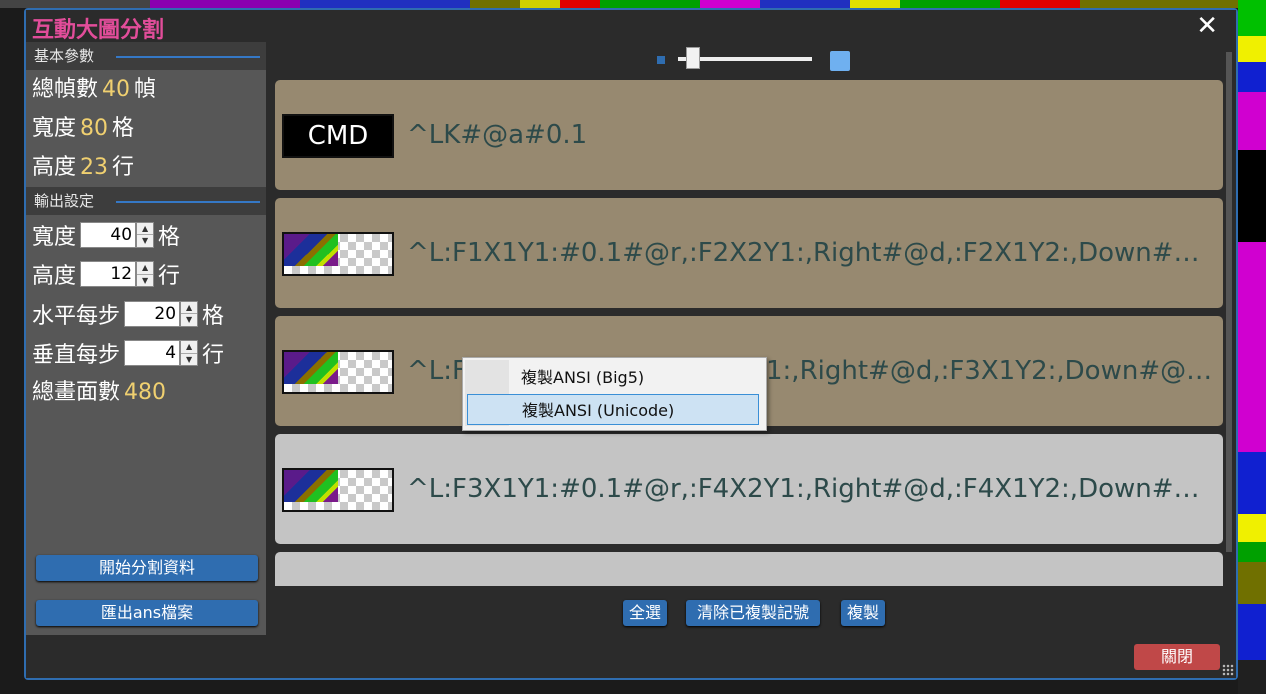  I want to click on list-scrollbar, so click(1229, 319).